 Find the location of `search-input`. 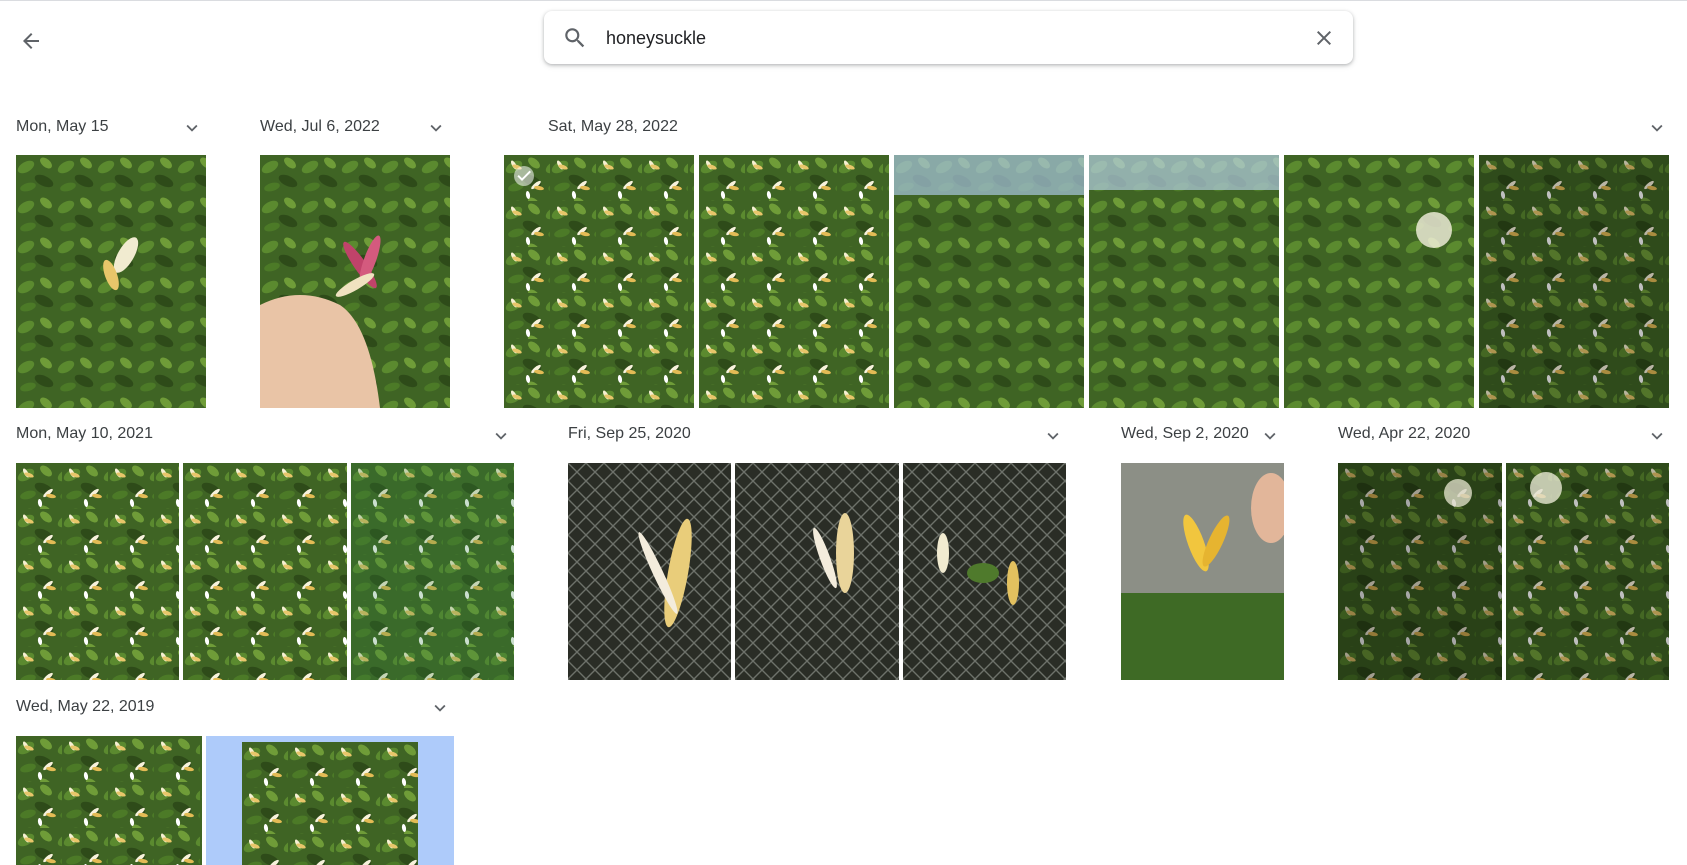

search-input is located at coordinates (946, 38).